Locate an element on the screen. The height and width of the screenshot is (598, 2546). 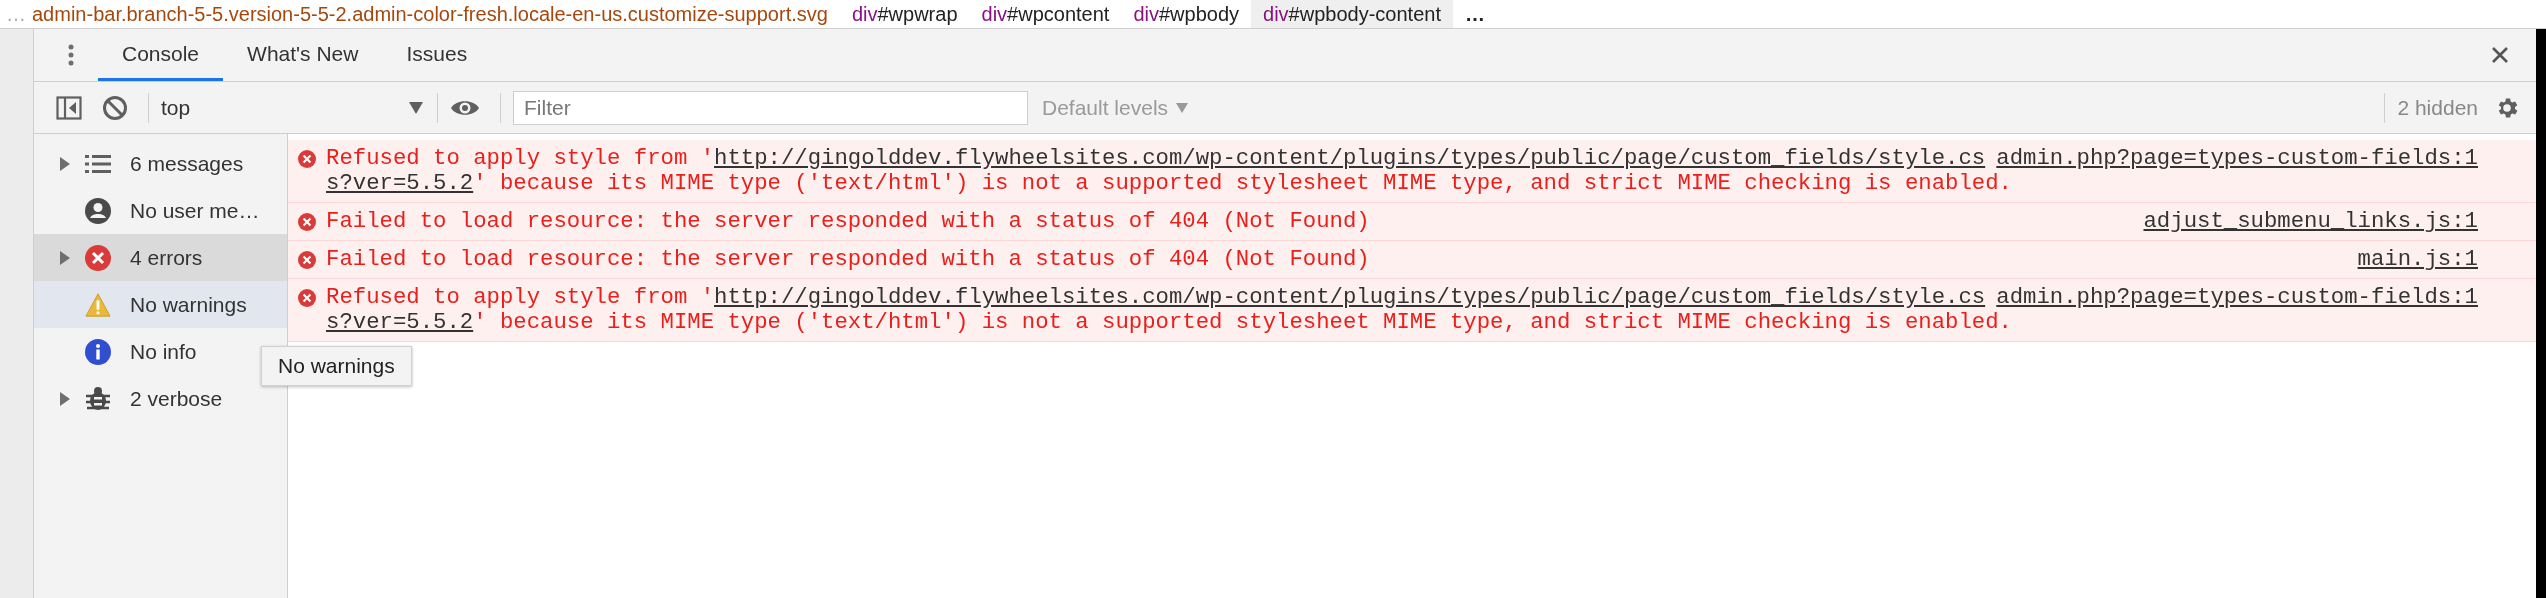
hidden-count: 2 hidden is located at coordinates (2437, 107).